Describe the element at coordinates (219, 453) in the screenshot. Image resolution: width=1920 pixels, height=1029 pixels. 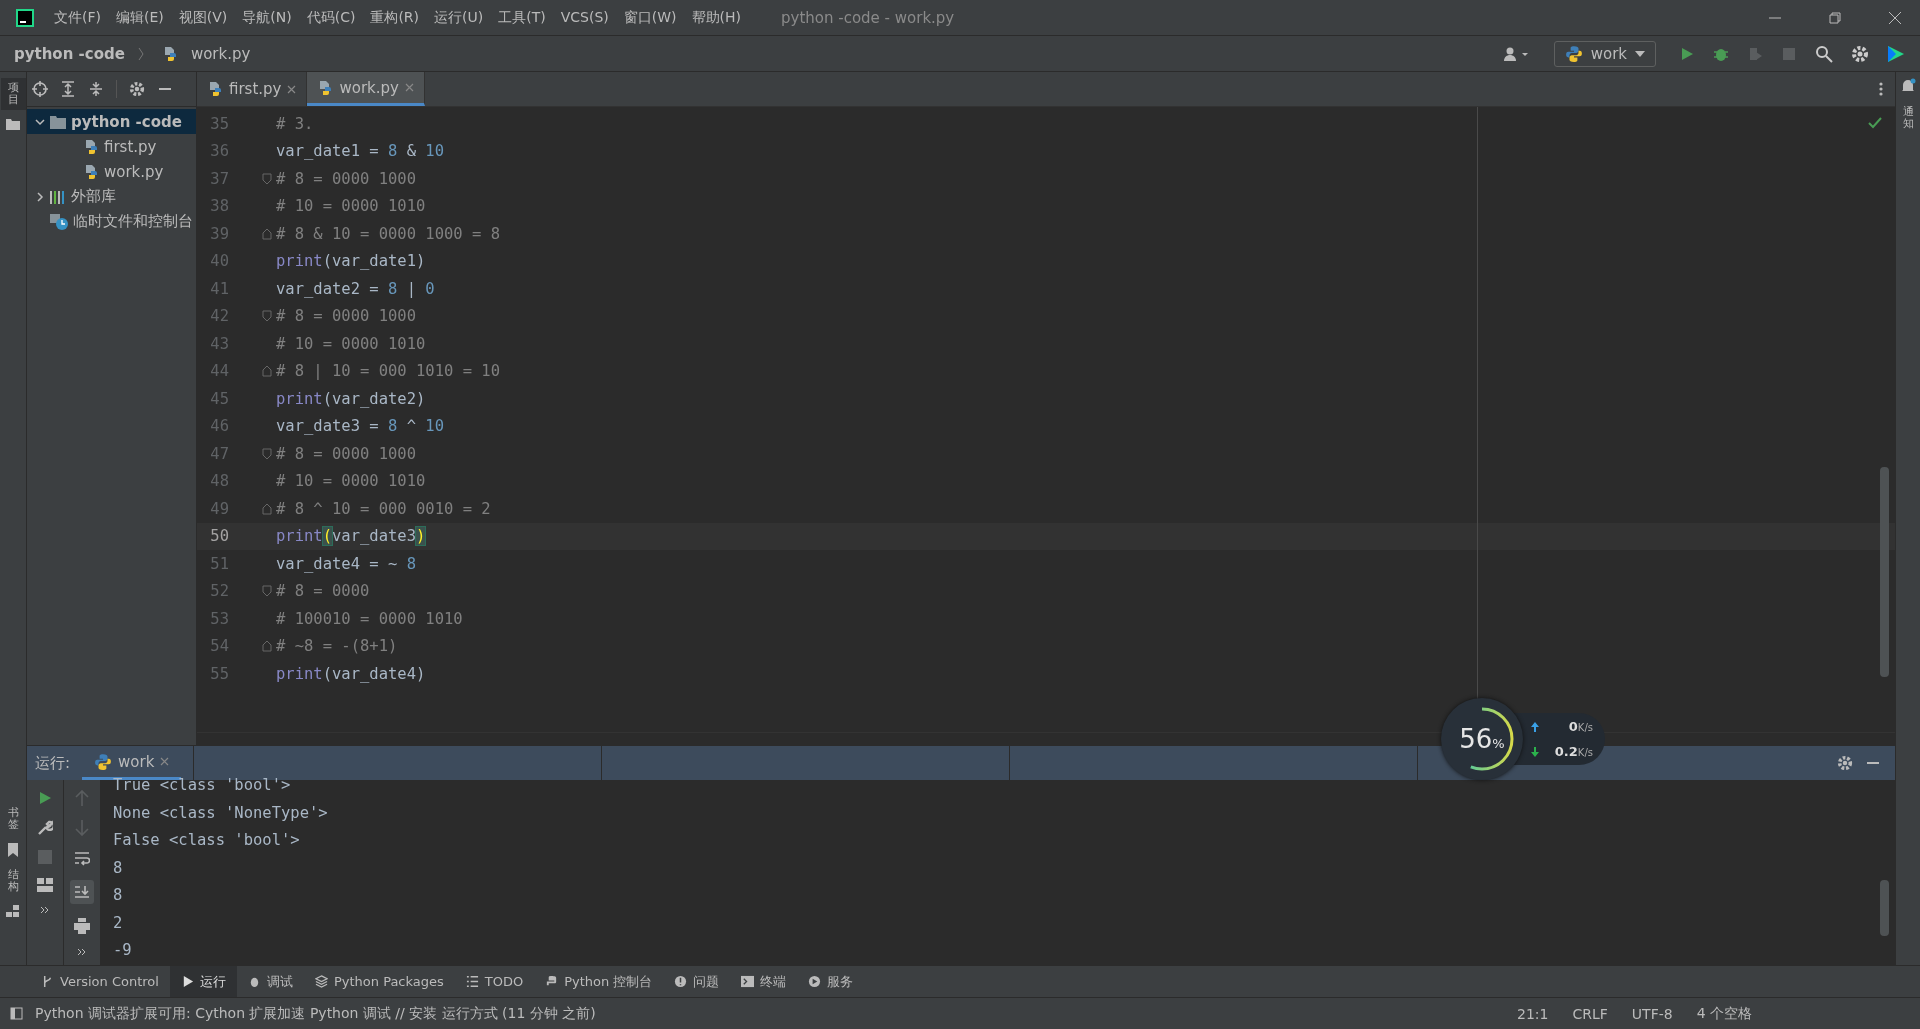
I see `line-number: 47` at that location.